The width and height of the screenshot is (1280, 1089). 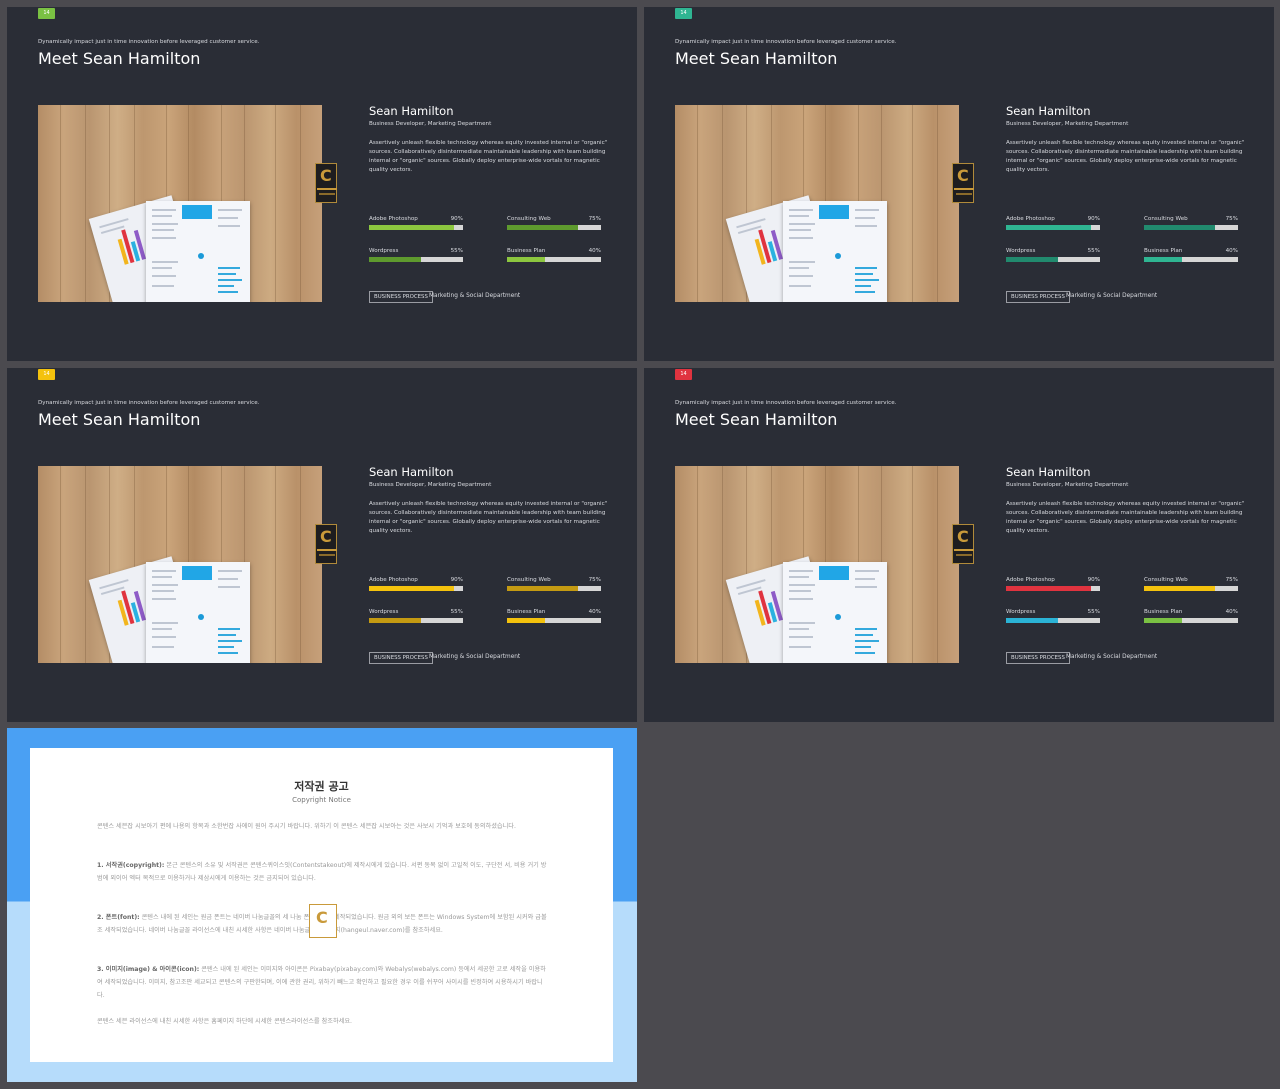 What do you see at coordinates (148, 969) in the screenshot?
I see `copyright-section-3-head: 3. 이미지(image) & 아이콘(icon):` at bounding box center [148, 969].